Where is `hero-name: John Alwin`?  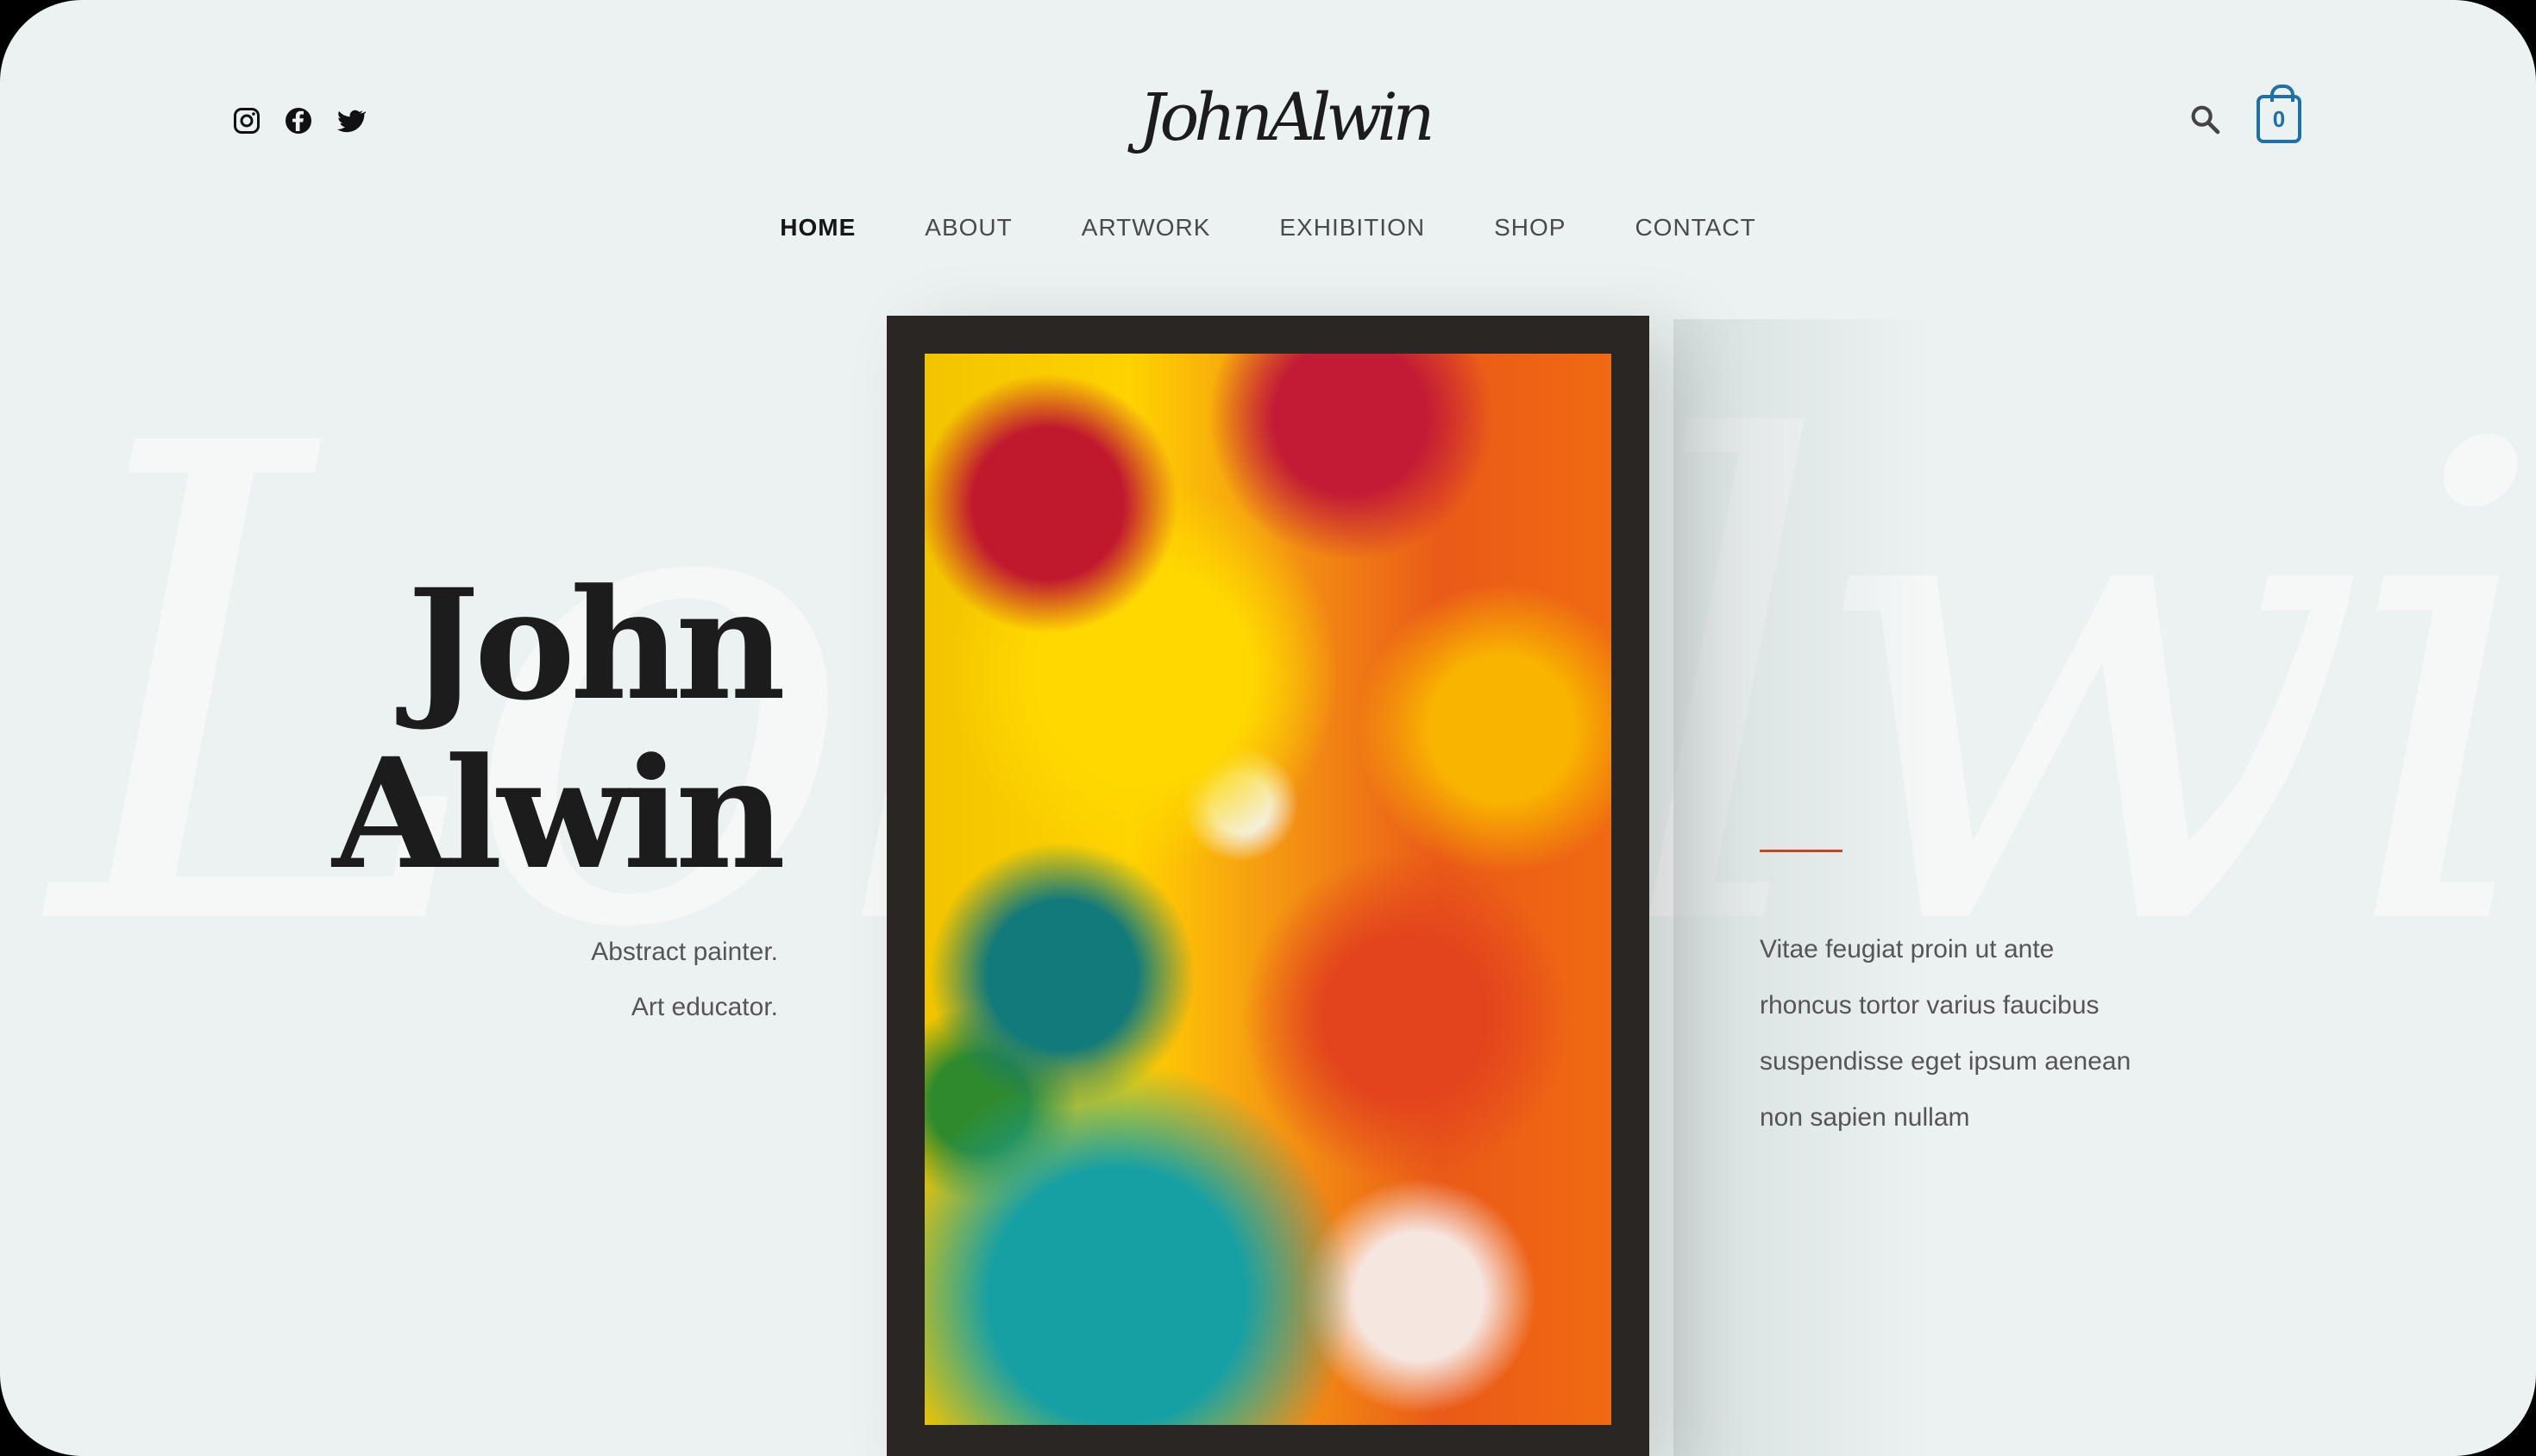
hero-name: John Alwin is located at coordinates (522, 729).